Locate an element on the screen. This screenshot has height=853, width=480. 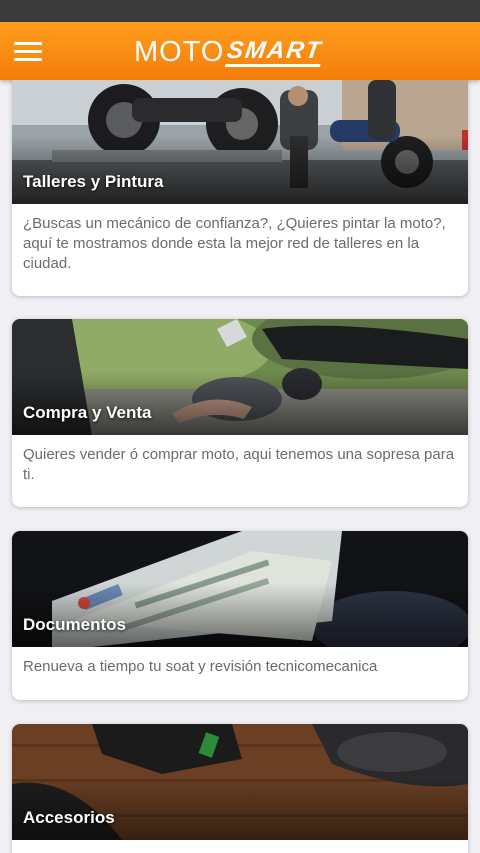
card-description is located at coordinates (240, 845).